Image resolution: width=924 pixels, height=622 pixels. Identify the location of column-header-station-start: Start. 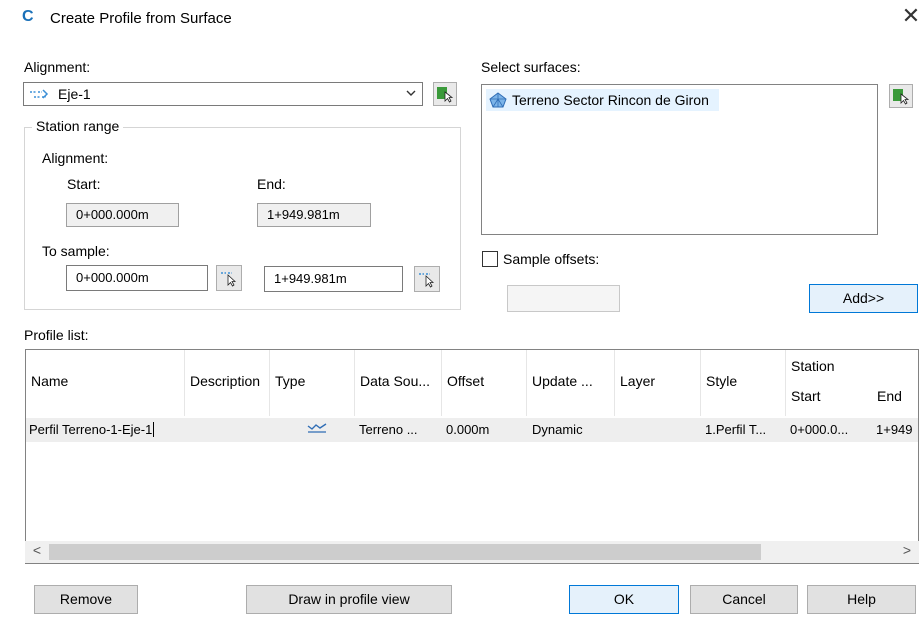
(806, 396).